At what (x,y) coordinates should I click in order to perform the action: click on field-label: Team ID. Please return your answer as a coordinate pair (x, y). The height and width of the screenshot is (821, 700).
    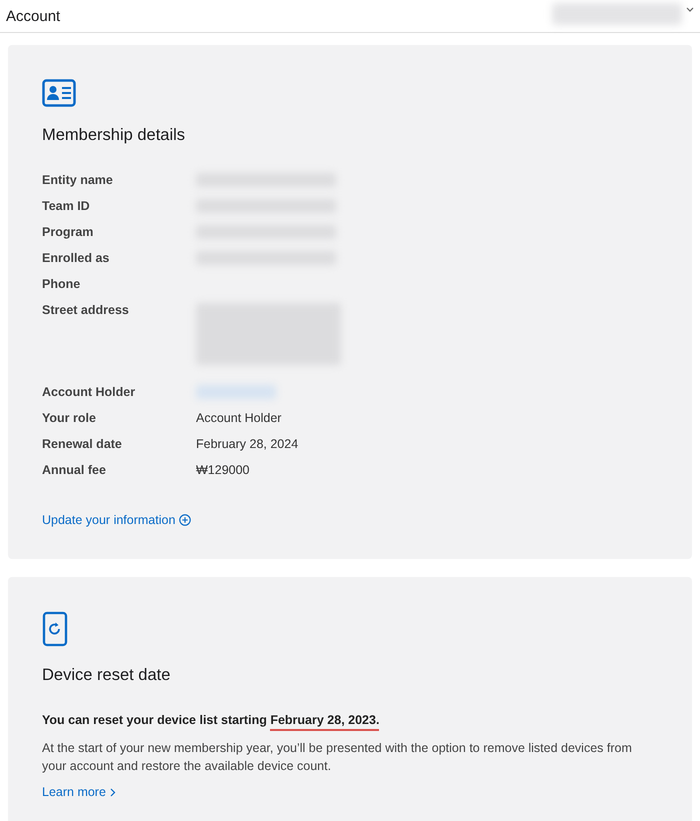
    Looking at the image, I should click on (66, 206).